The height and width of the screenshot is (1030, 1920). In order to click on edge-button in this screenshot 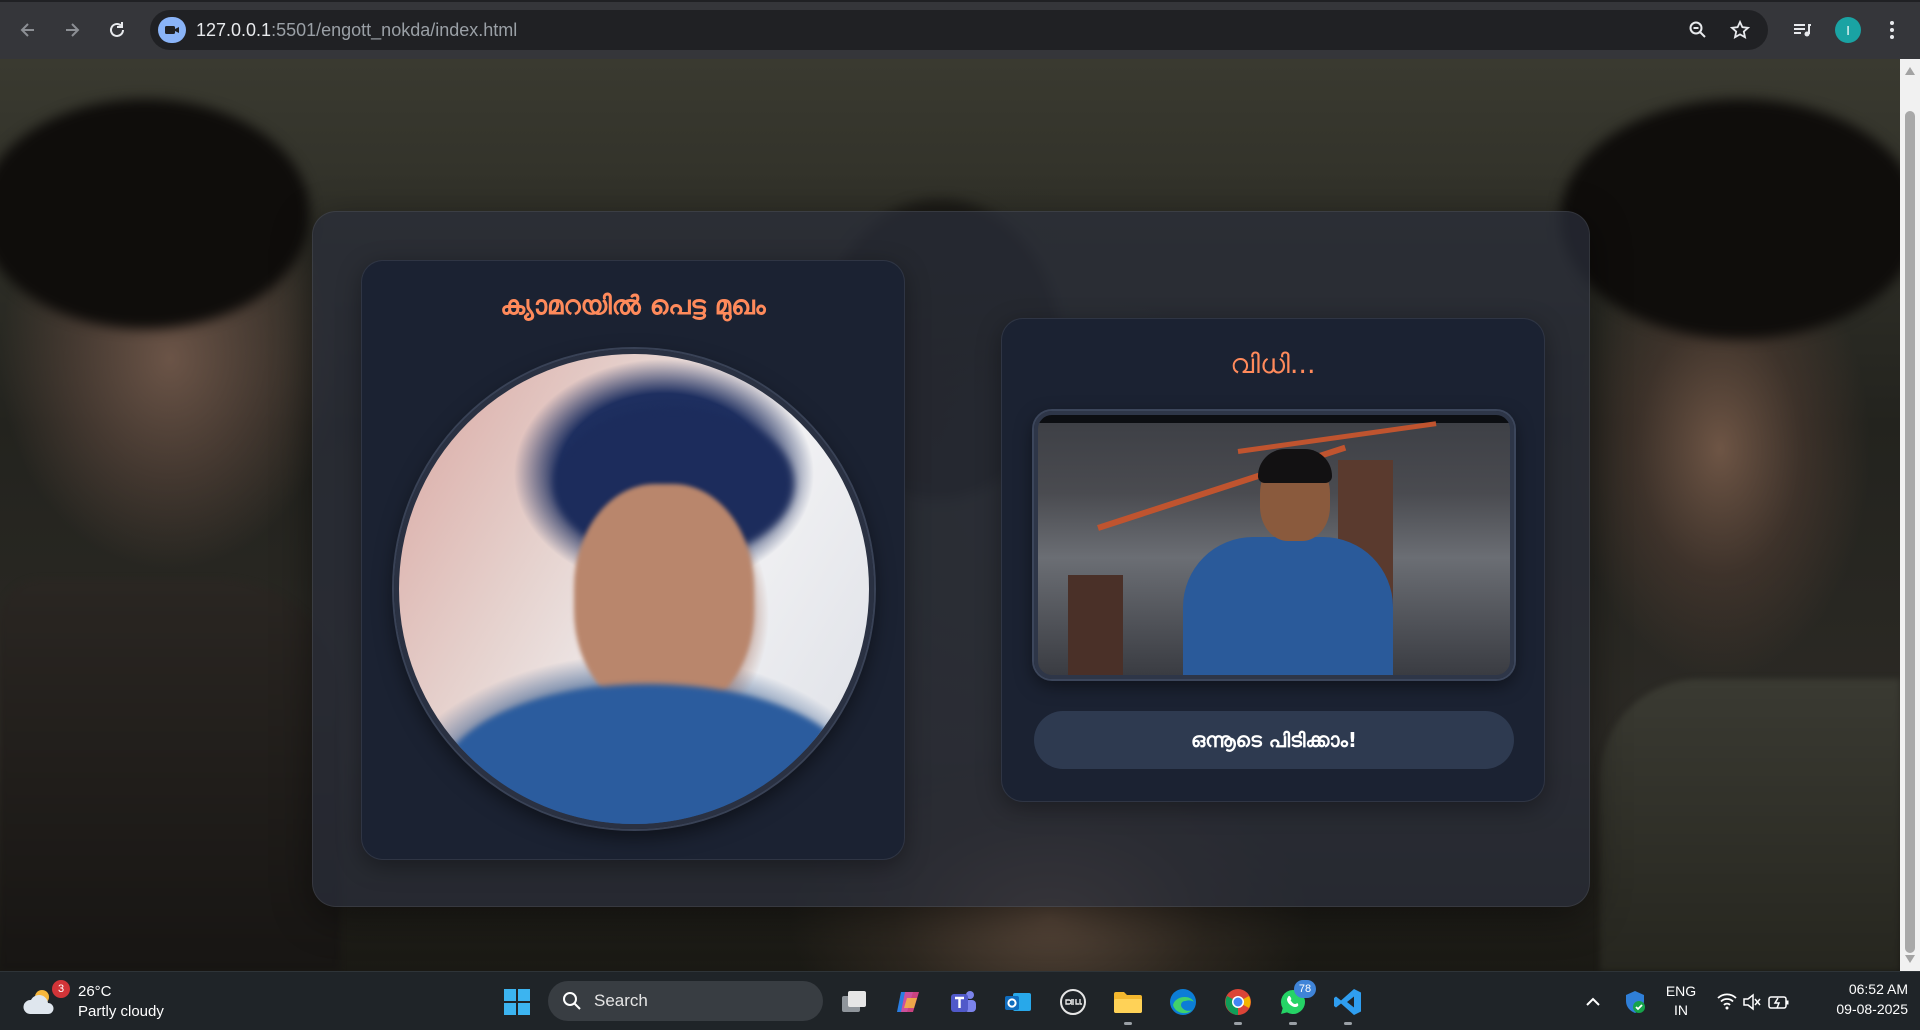, I will do `click(1183, 1002)`.